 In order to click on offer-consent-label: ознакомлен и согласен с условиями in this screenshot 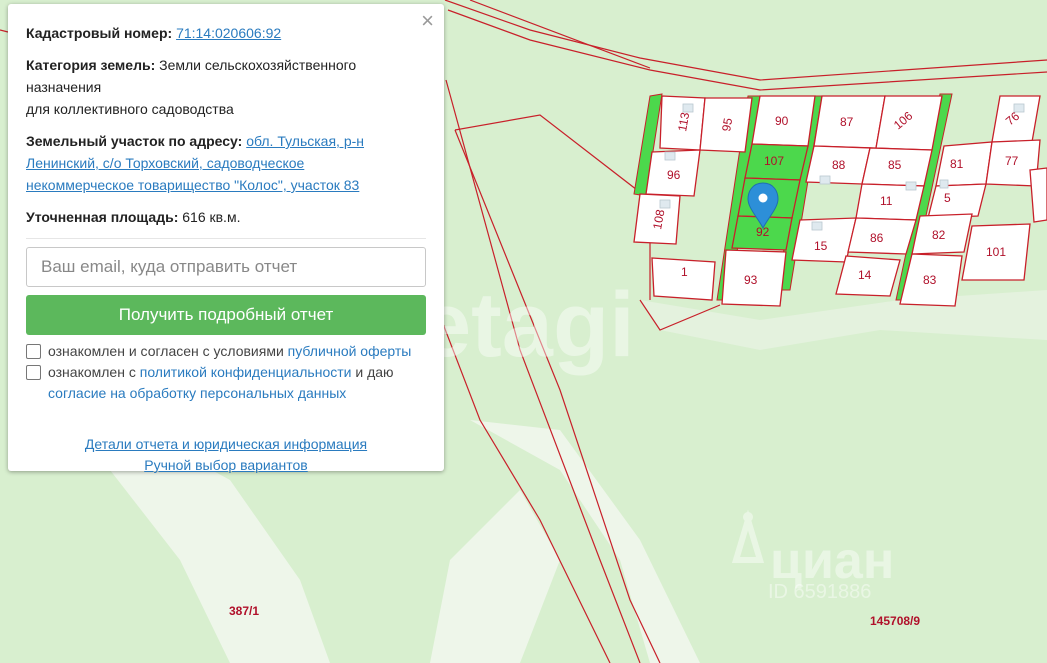, I will do `click(166, 351)`.